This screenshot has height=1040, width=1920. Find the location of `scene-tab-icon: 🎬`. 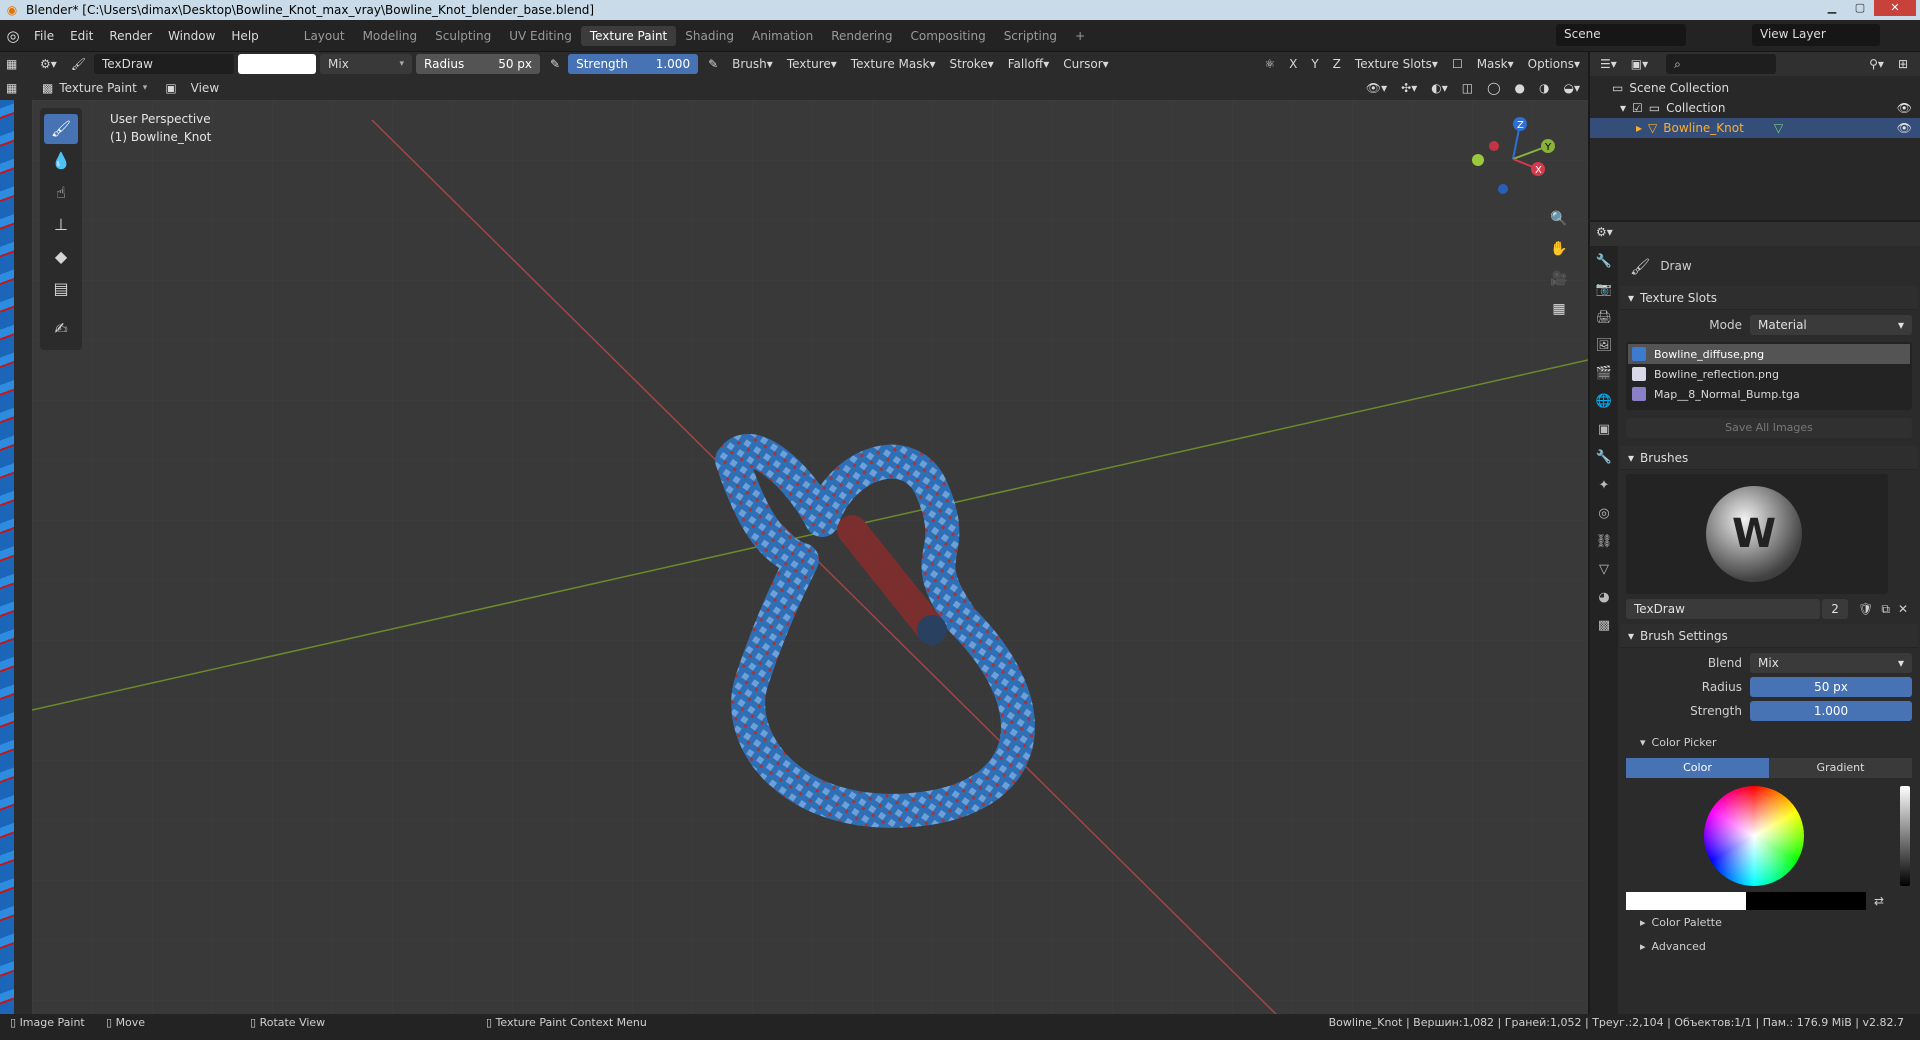

scene-tab-icon: 🎬 is located at coordinates (1604, 374).